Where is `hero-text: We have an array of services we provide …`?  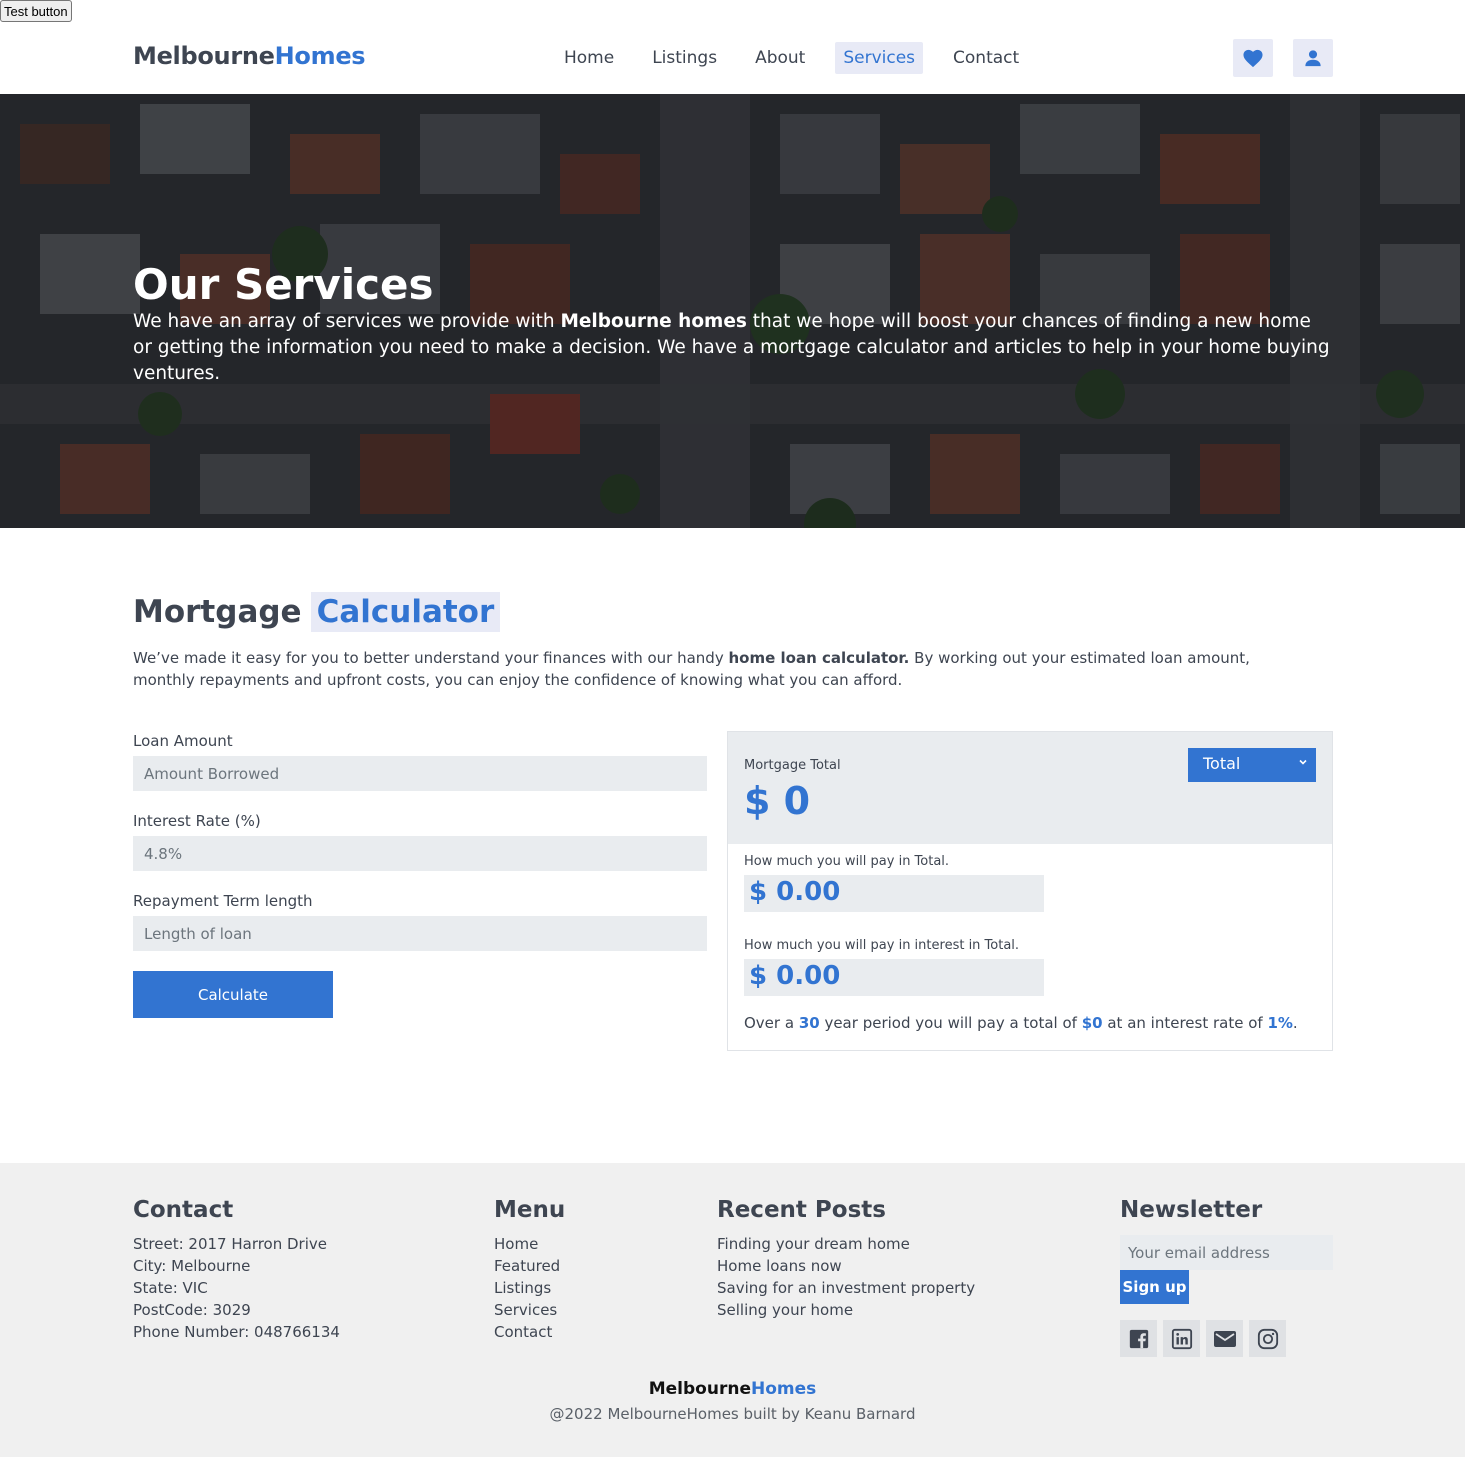
hero-text: We have an array of services we provide … is located at coordinates (733, 348).